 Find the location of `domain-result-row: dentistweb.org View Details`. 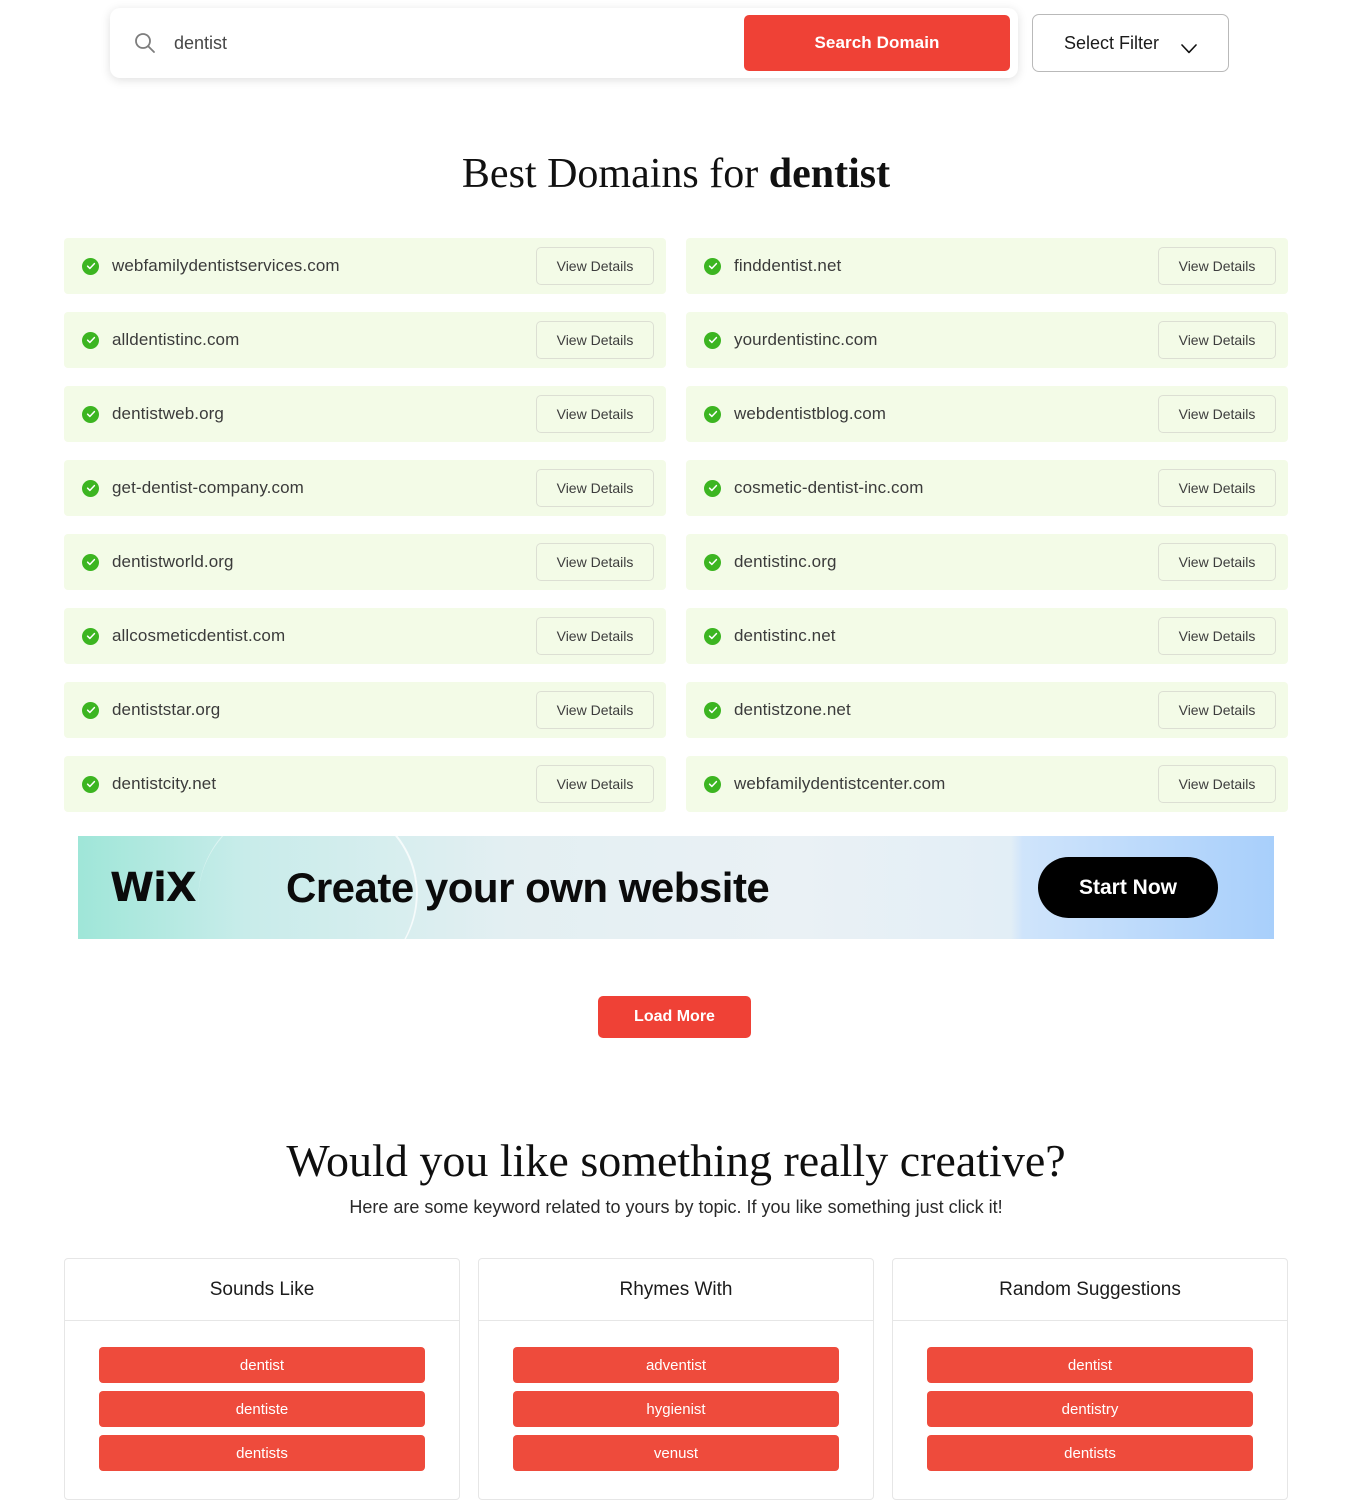

domain-result-row: dentistweb.org View Details is located at coordinates (365, 414).